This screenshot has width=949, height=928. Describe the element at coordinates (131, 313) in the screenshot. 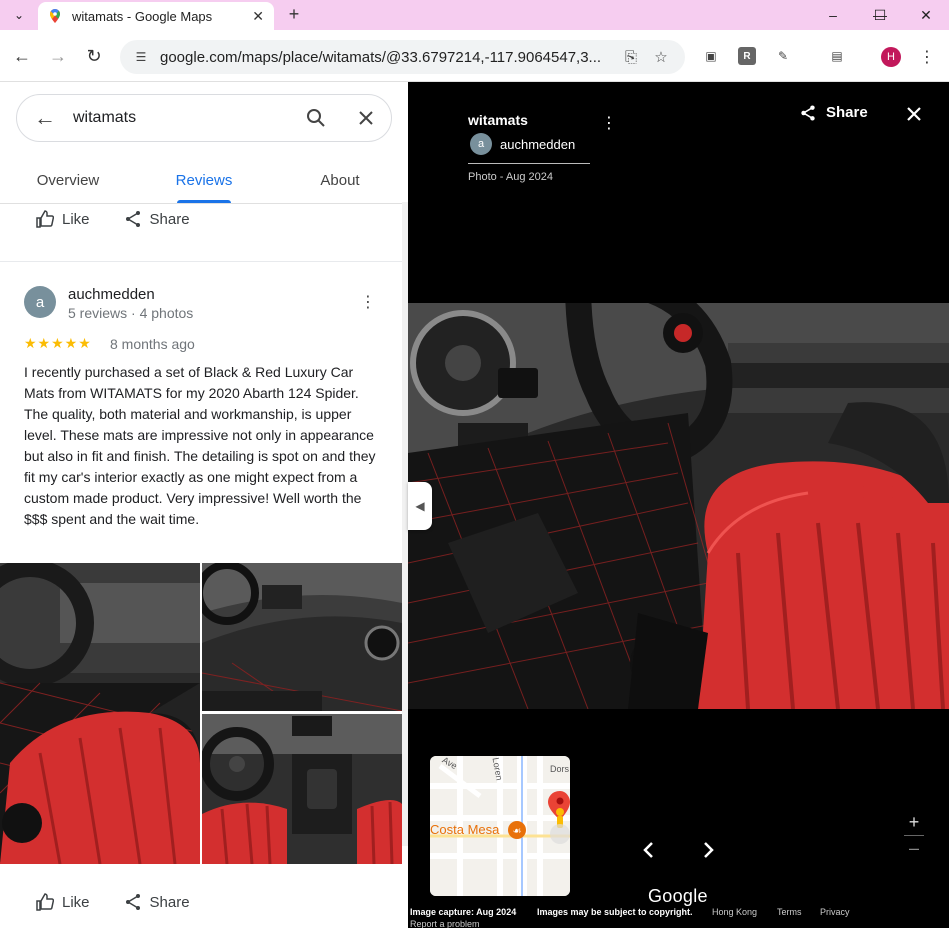

I see `reviewer-meta: 5 reviews · 4 photos` at that location.